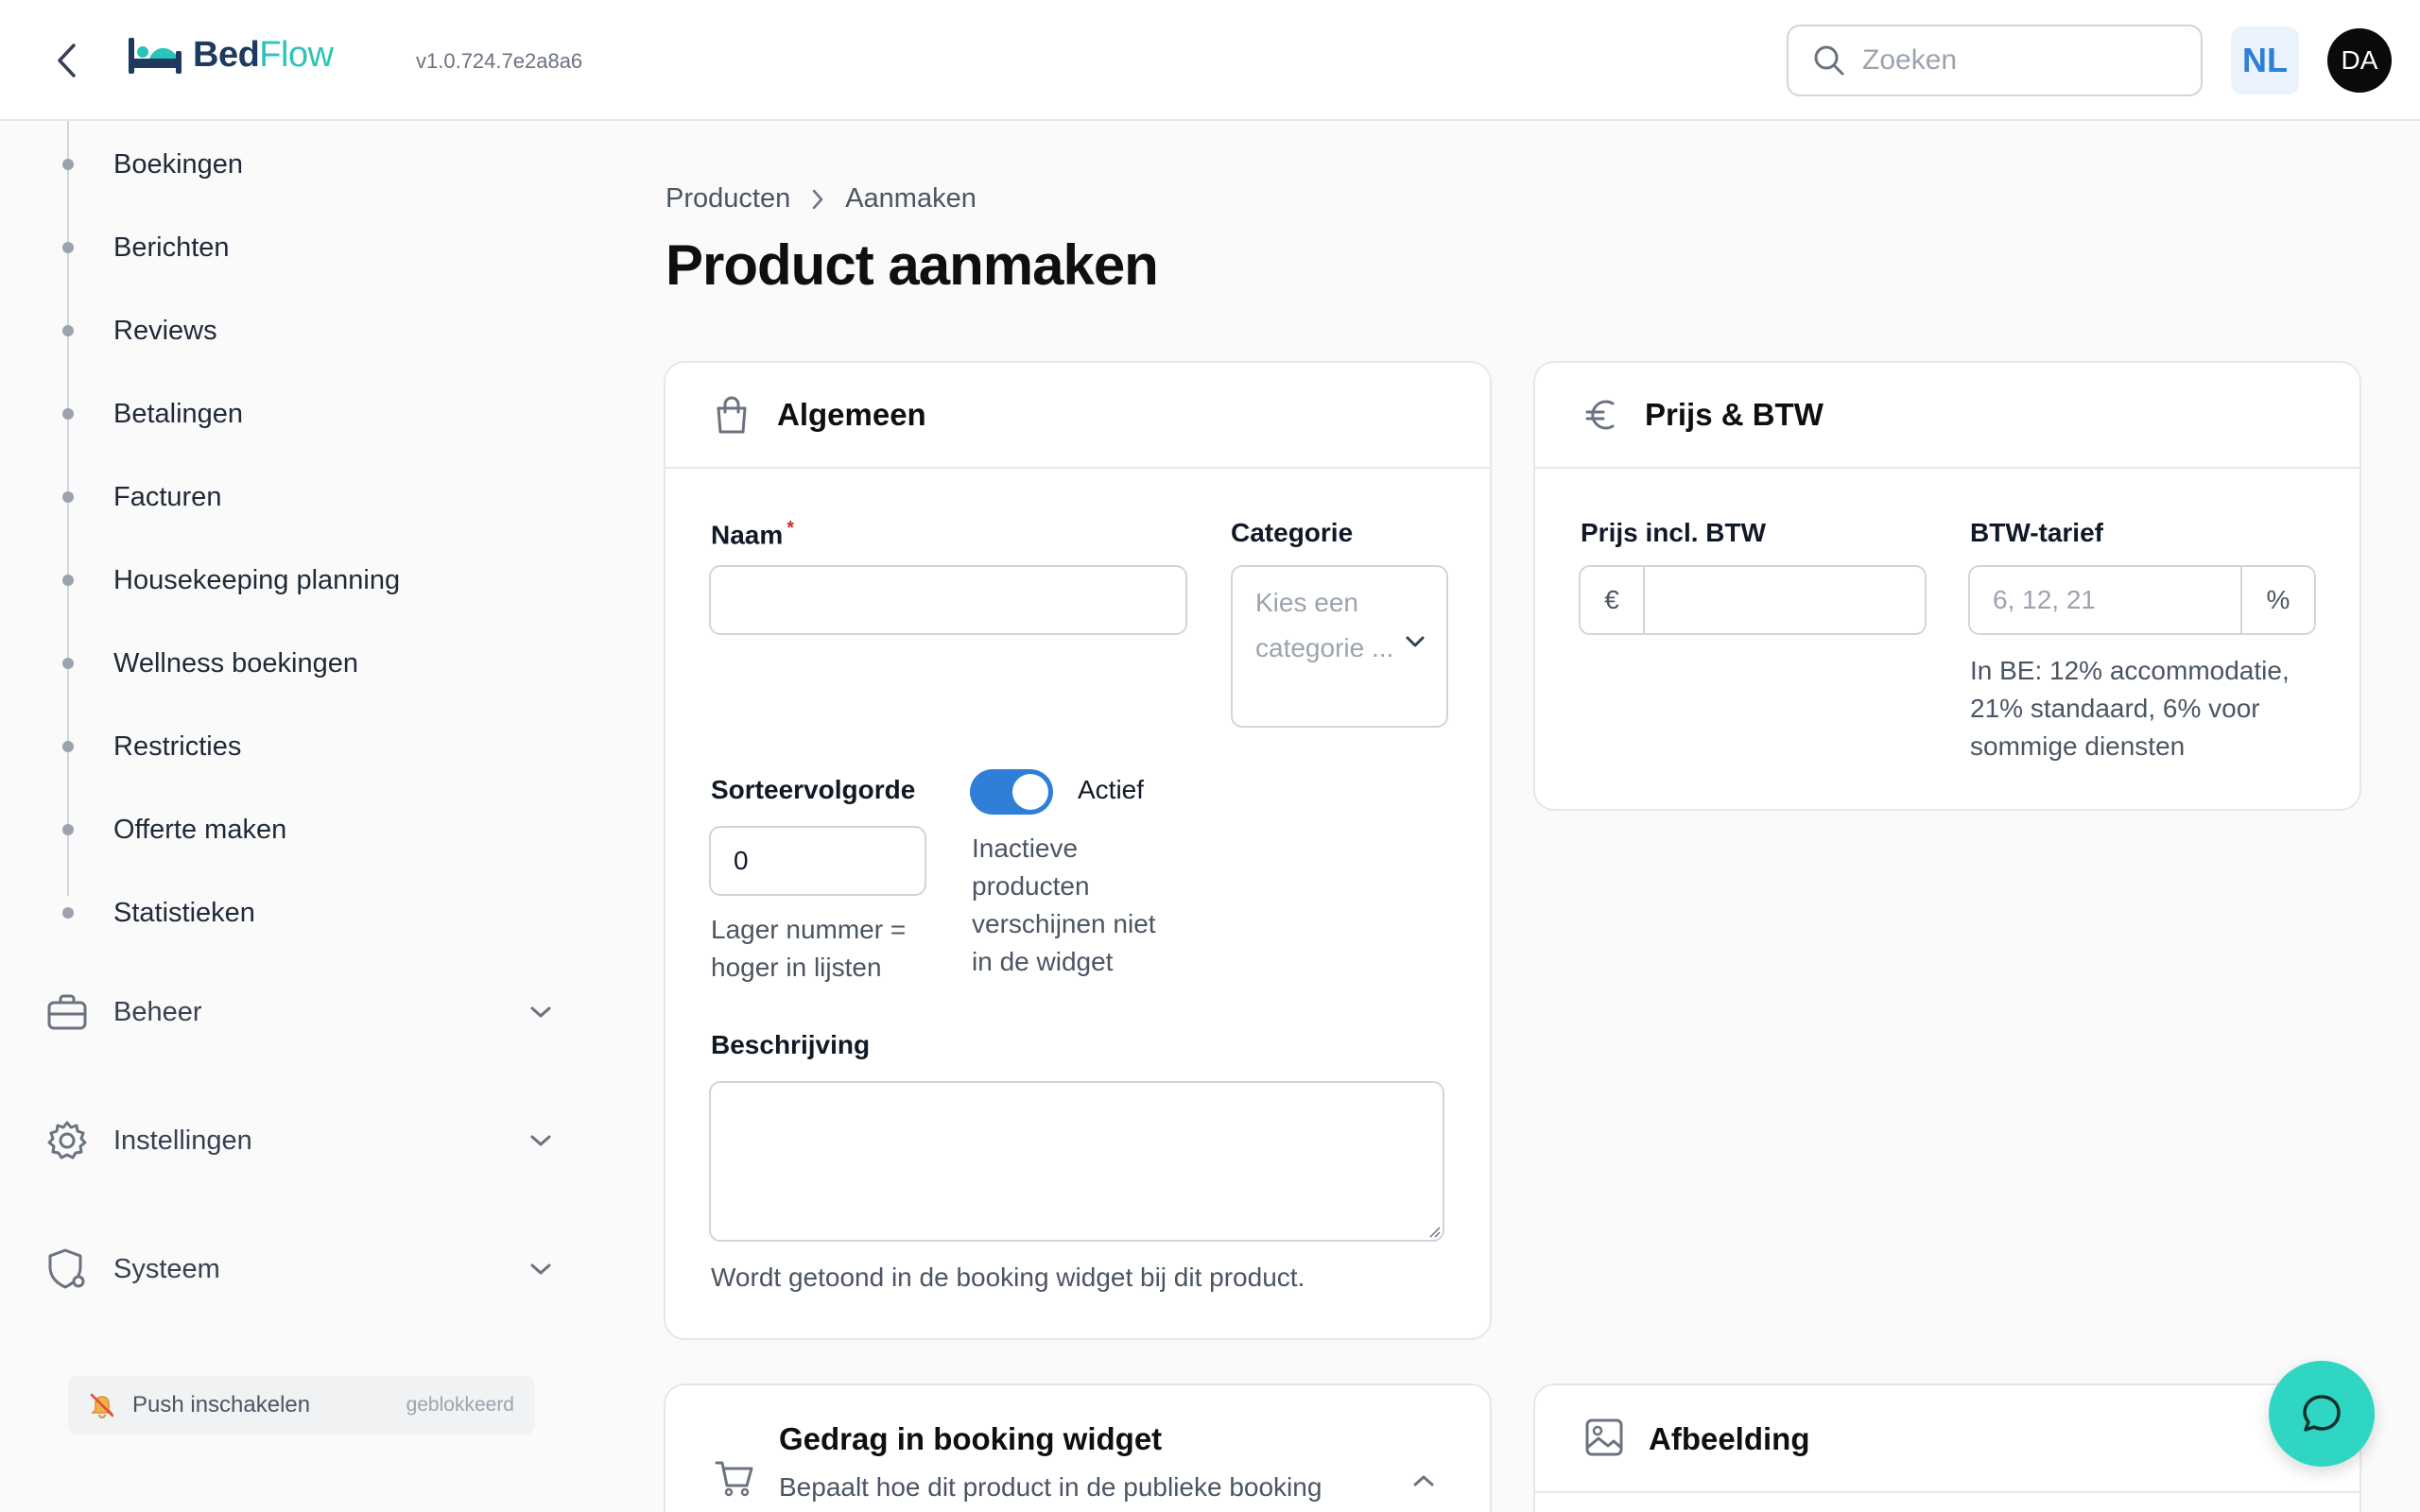 The image size is (2420, 1512). I want to click on sidebar-item-reviews: Reviews, so click(137, 330).